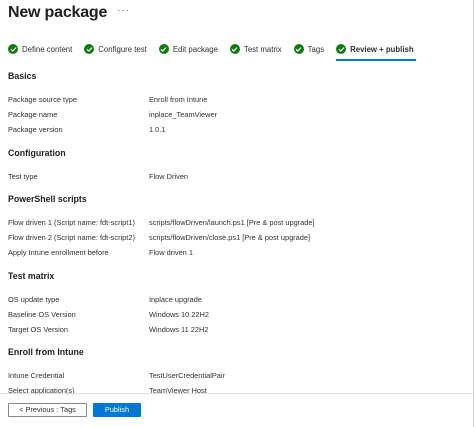 Image resolution: width=474 pixels, height=427 pixels. I want to click on page-title: New package, so click(58, 12).